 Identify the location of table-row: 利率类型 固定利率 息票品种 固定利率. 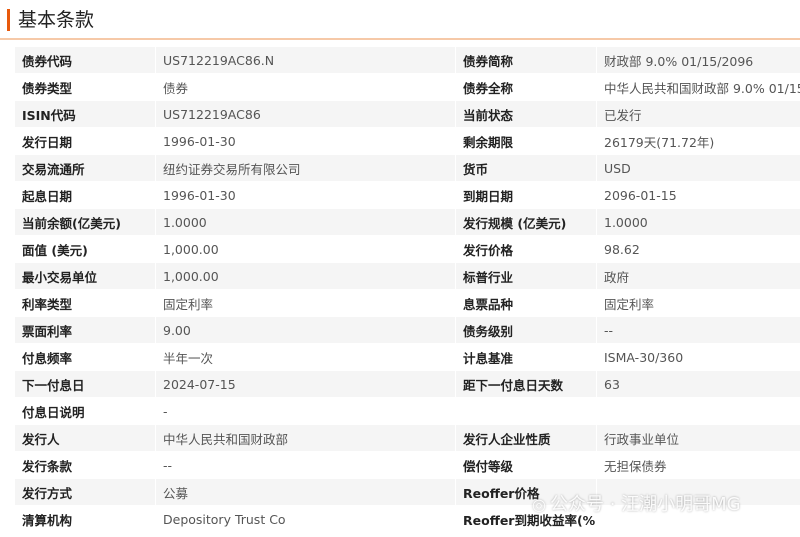
(407, 303).